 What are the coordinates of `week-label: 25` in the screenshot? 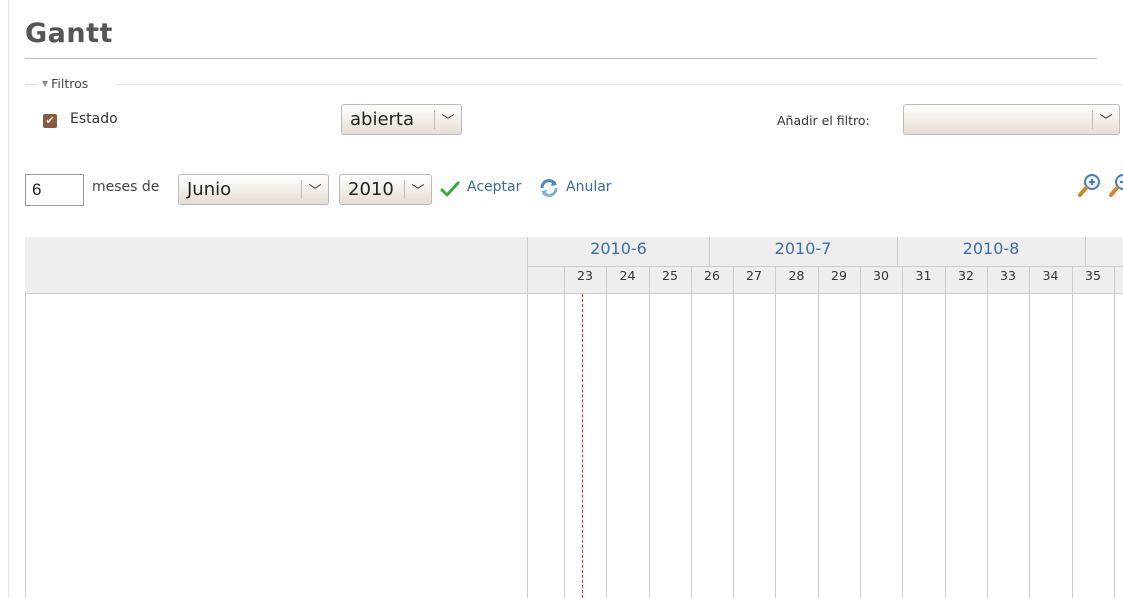 It's located at (670, 275).